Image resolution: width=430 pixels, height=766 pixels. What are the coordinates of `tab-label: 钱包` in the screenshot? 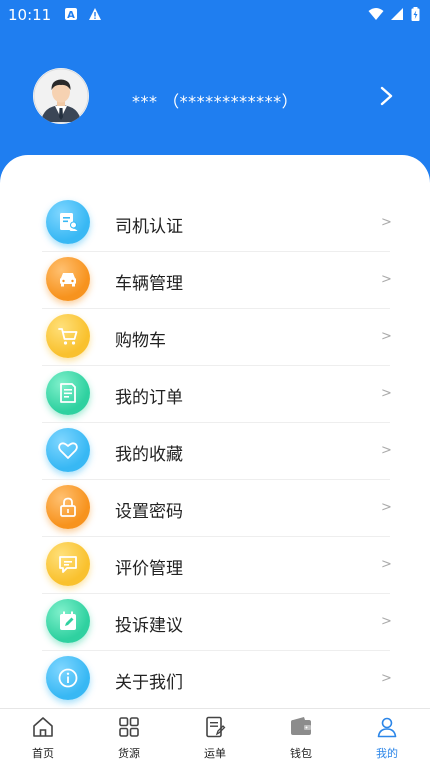 It's located at (301, 753).